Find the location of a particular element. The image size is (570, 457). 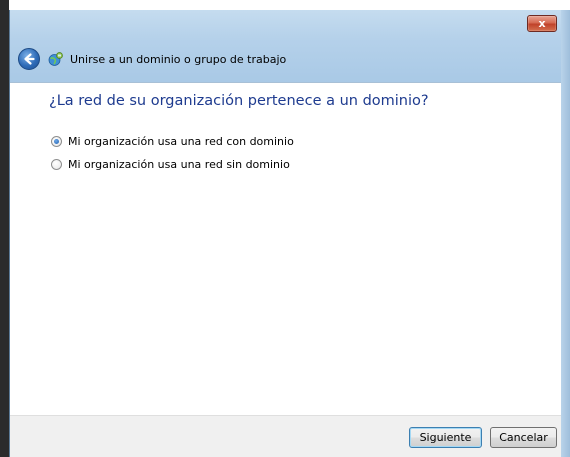

option-domain-network-label: Mi organización usa una red con dominio is located at coordinates (181, 141).